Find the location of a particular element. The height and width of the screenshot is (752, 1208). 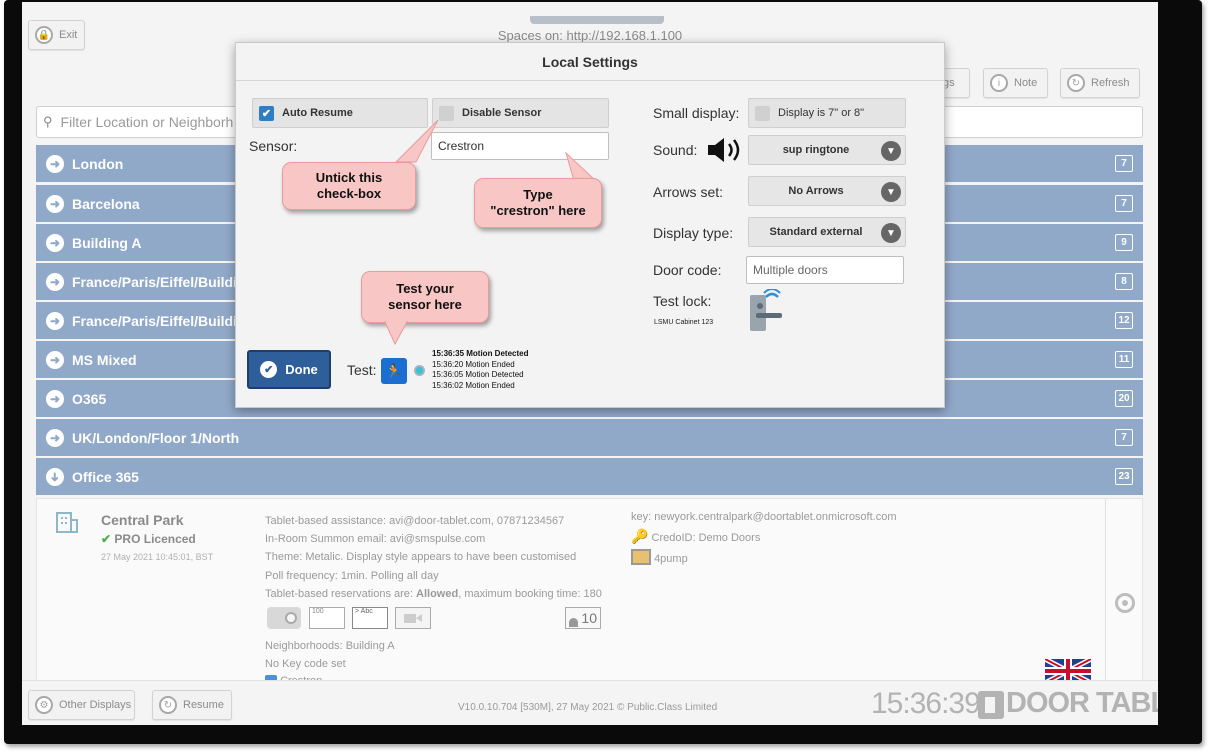

arrows-select: No Arrows ▼ is located at coordinates (827, 191).